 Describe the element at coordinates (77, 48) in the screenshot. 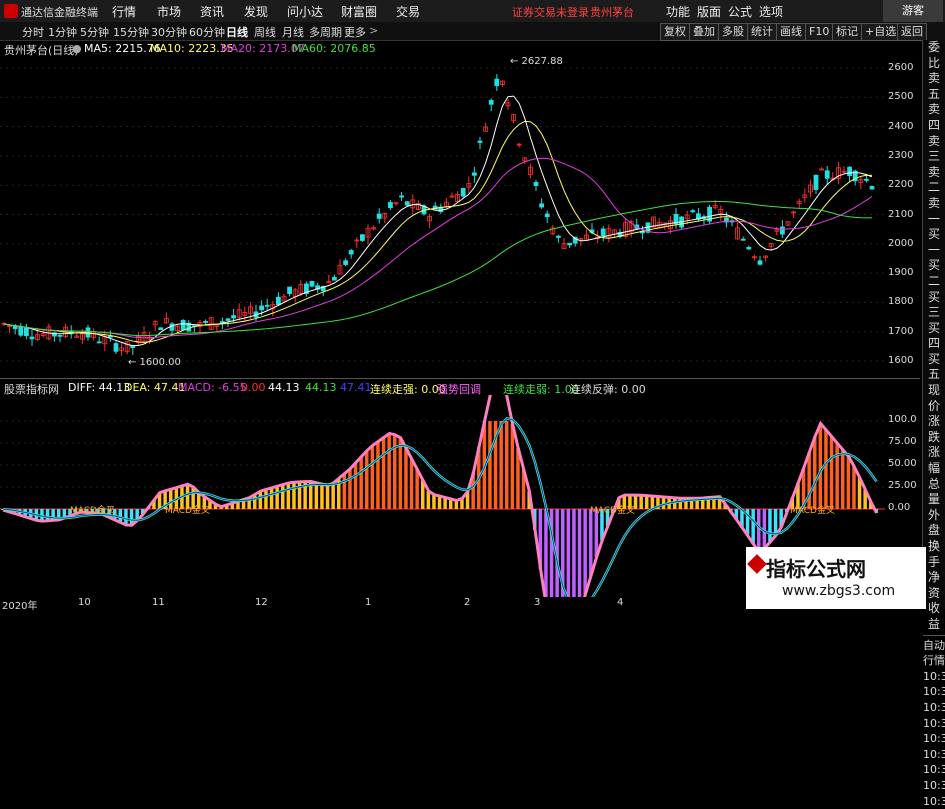

I see `collapse-icon: ●` at that location.